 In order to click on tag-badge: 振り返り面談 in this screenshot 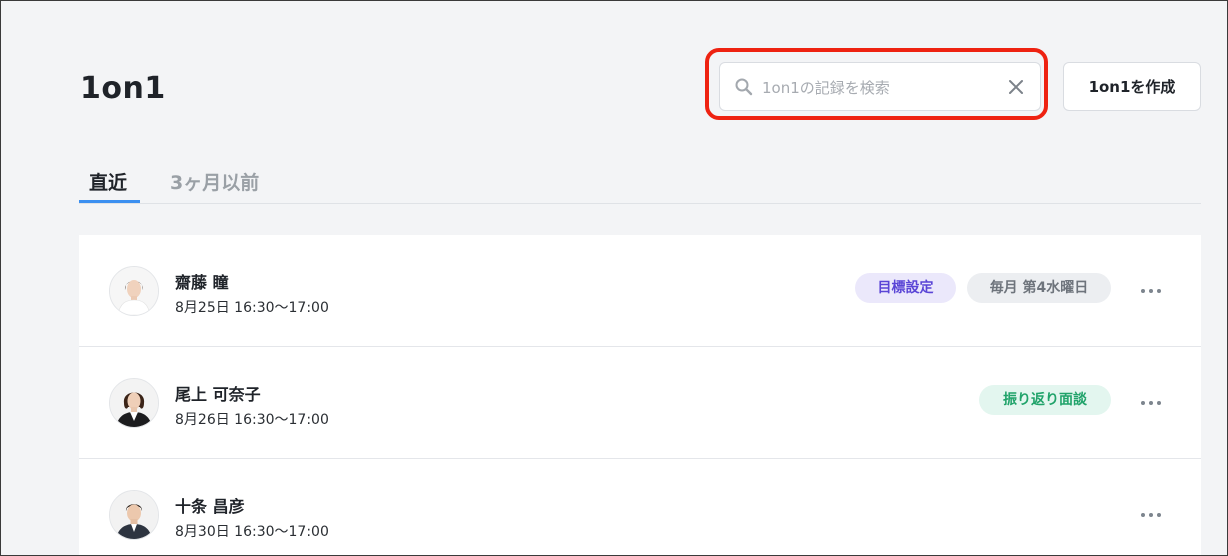, I will do `click(1045, 400)`.